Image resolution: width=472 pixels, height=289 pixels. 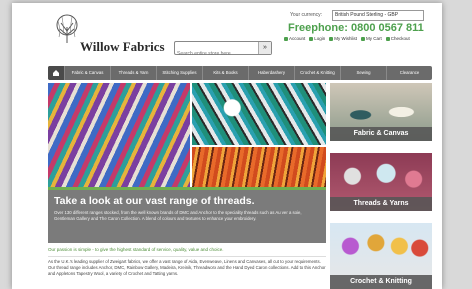 What do you see at coordinates (364, 73) in the screenshot?
I see `nav-sewing: Sewing` at bounding box center [364, 73].